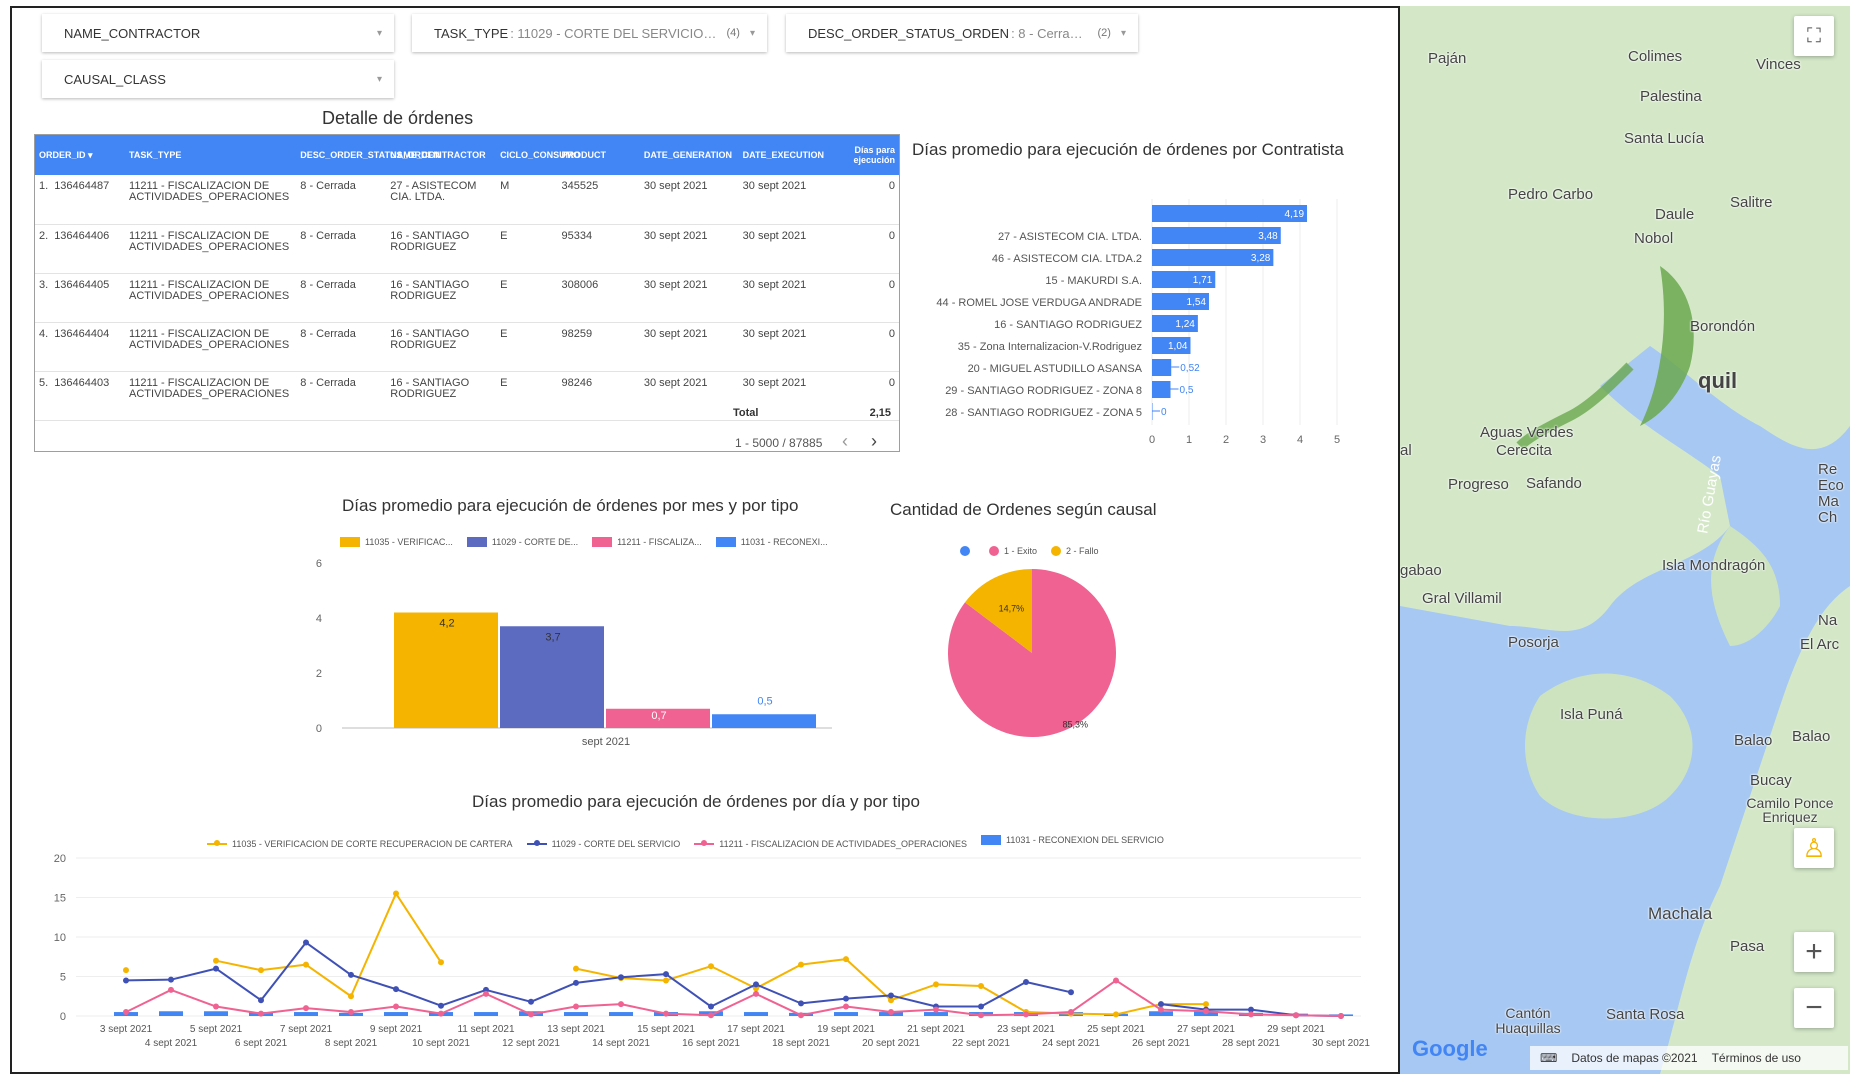  Describe the element at coordinates (689, 155) in the screenshot. I see `column-header-date-generation: DATE_GENERATION` at that location.